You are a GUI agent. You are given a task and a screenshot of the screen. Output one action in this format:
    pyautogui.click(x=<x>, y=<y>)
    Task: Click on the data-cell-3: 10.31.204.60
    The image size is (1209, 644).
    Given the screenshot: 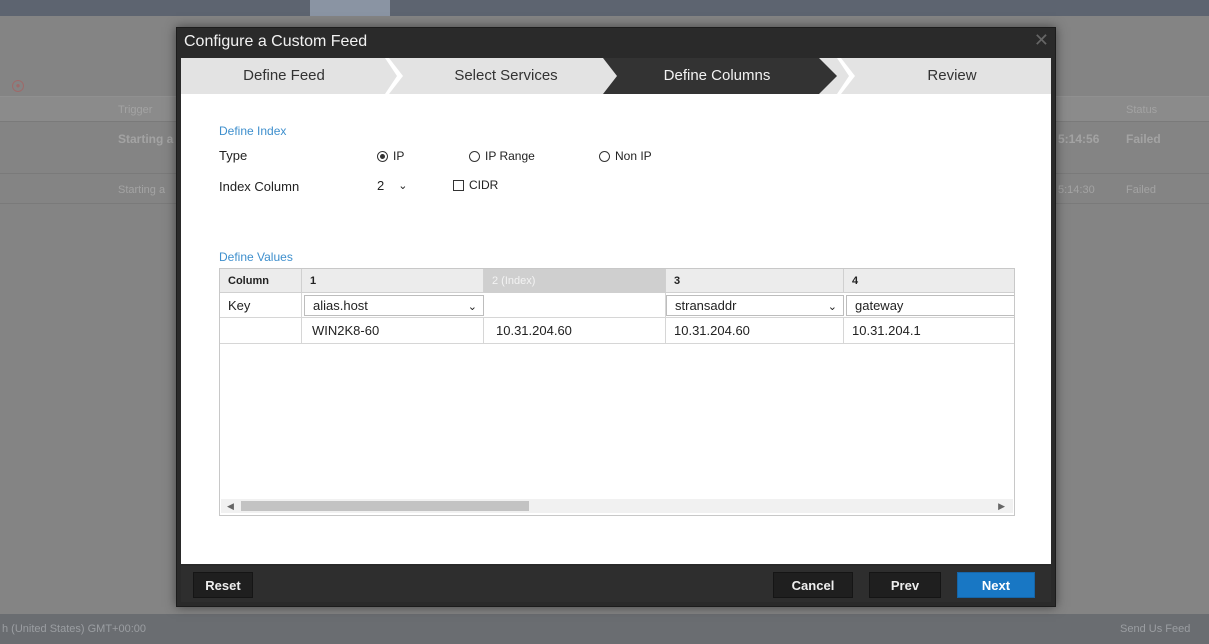 What is the action you would take?
    pyautogui.click(x=755, y=330)
    